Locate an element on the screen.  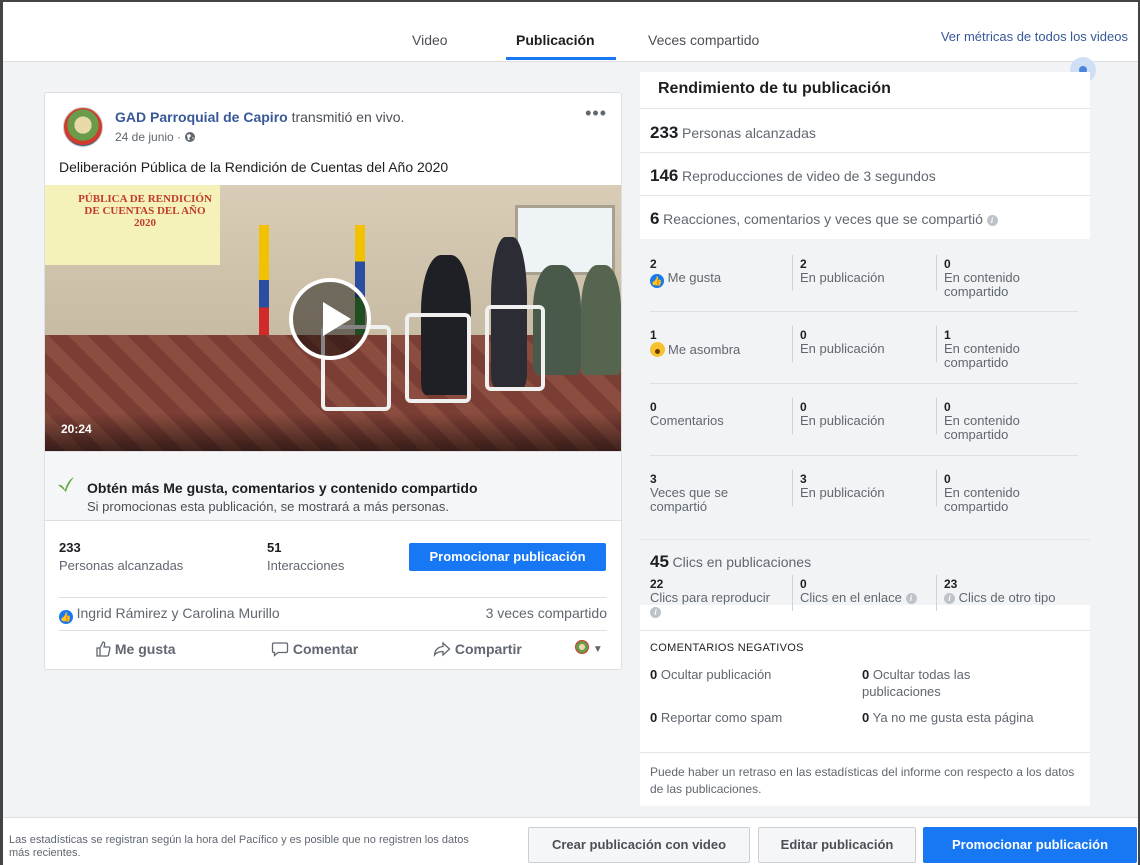
likes-total: 2 is located at coordinates (653, 264).